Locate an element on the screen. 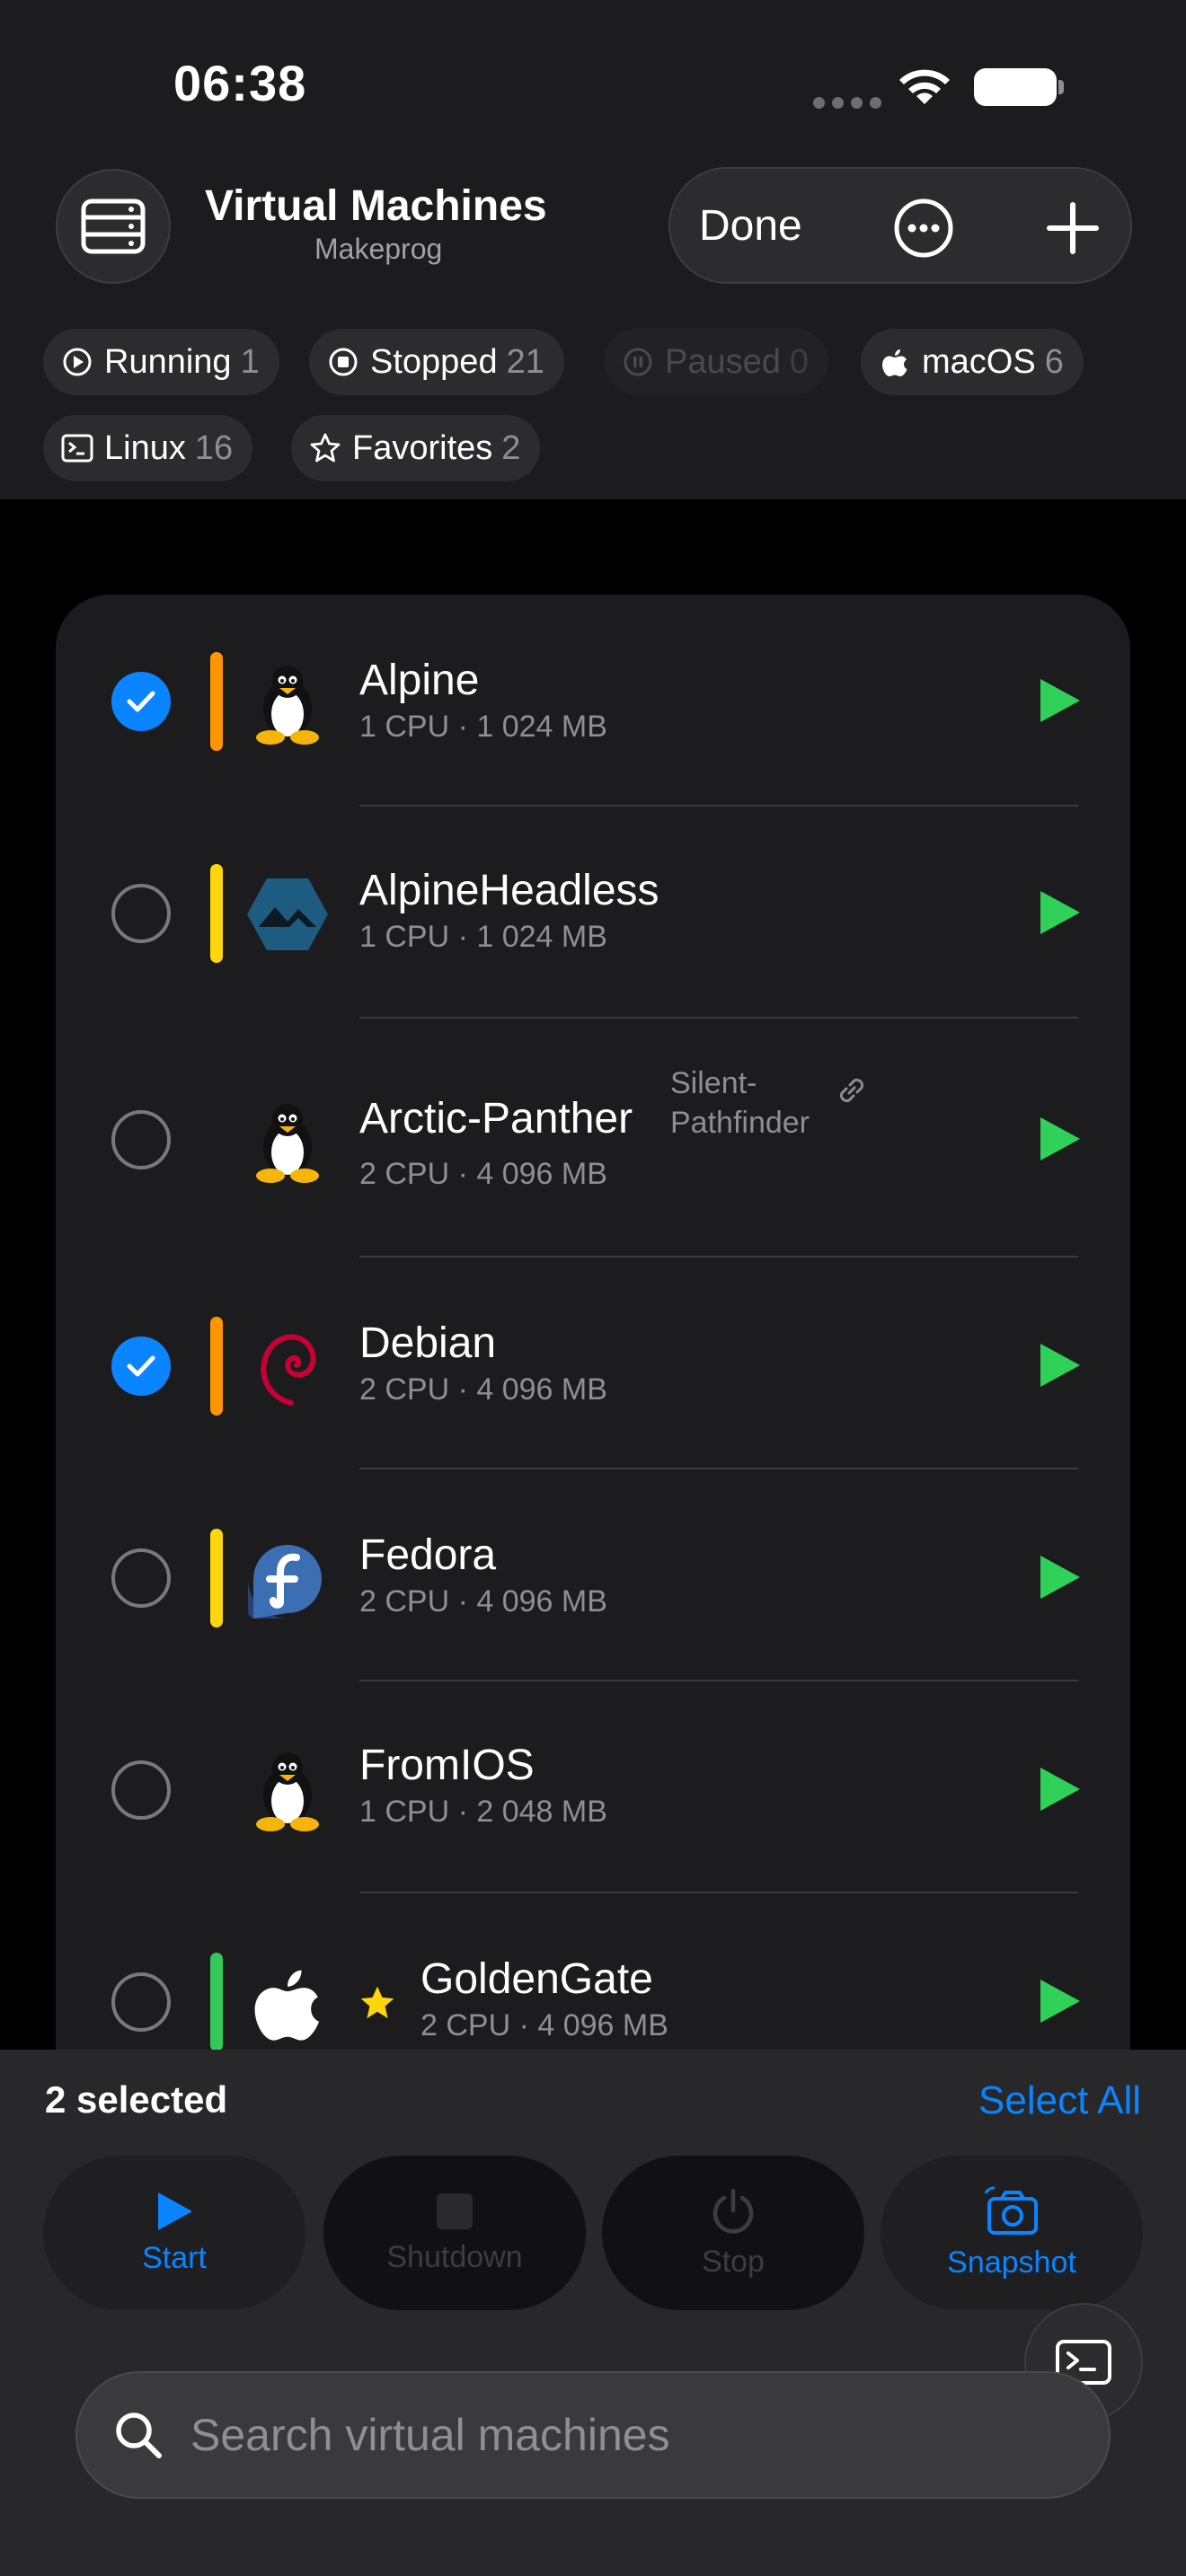 The width and height of the screenshot is (1186, 2576). filter-label: Linux is located at coordinates (145, 447).